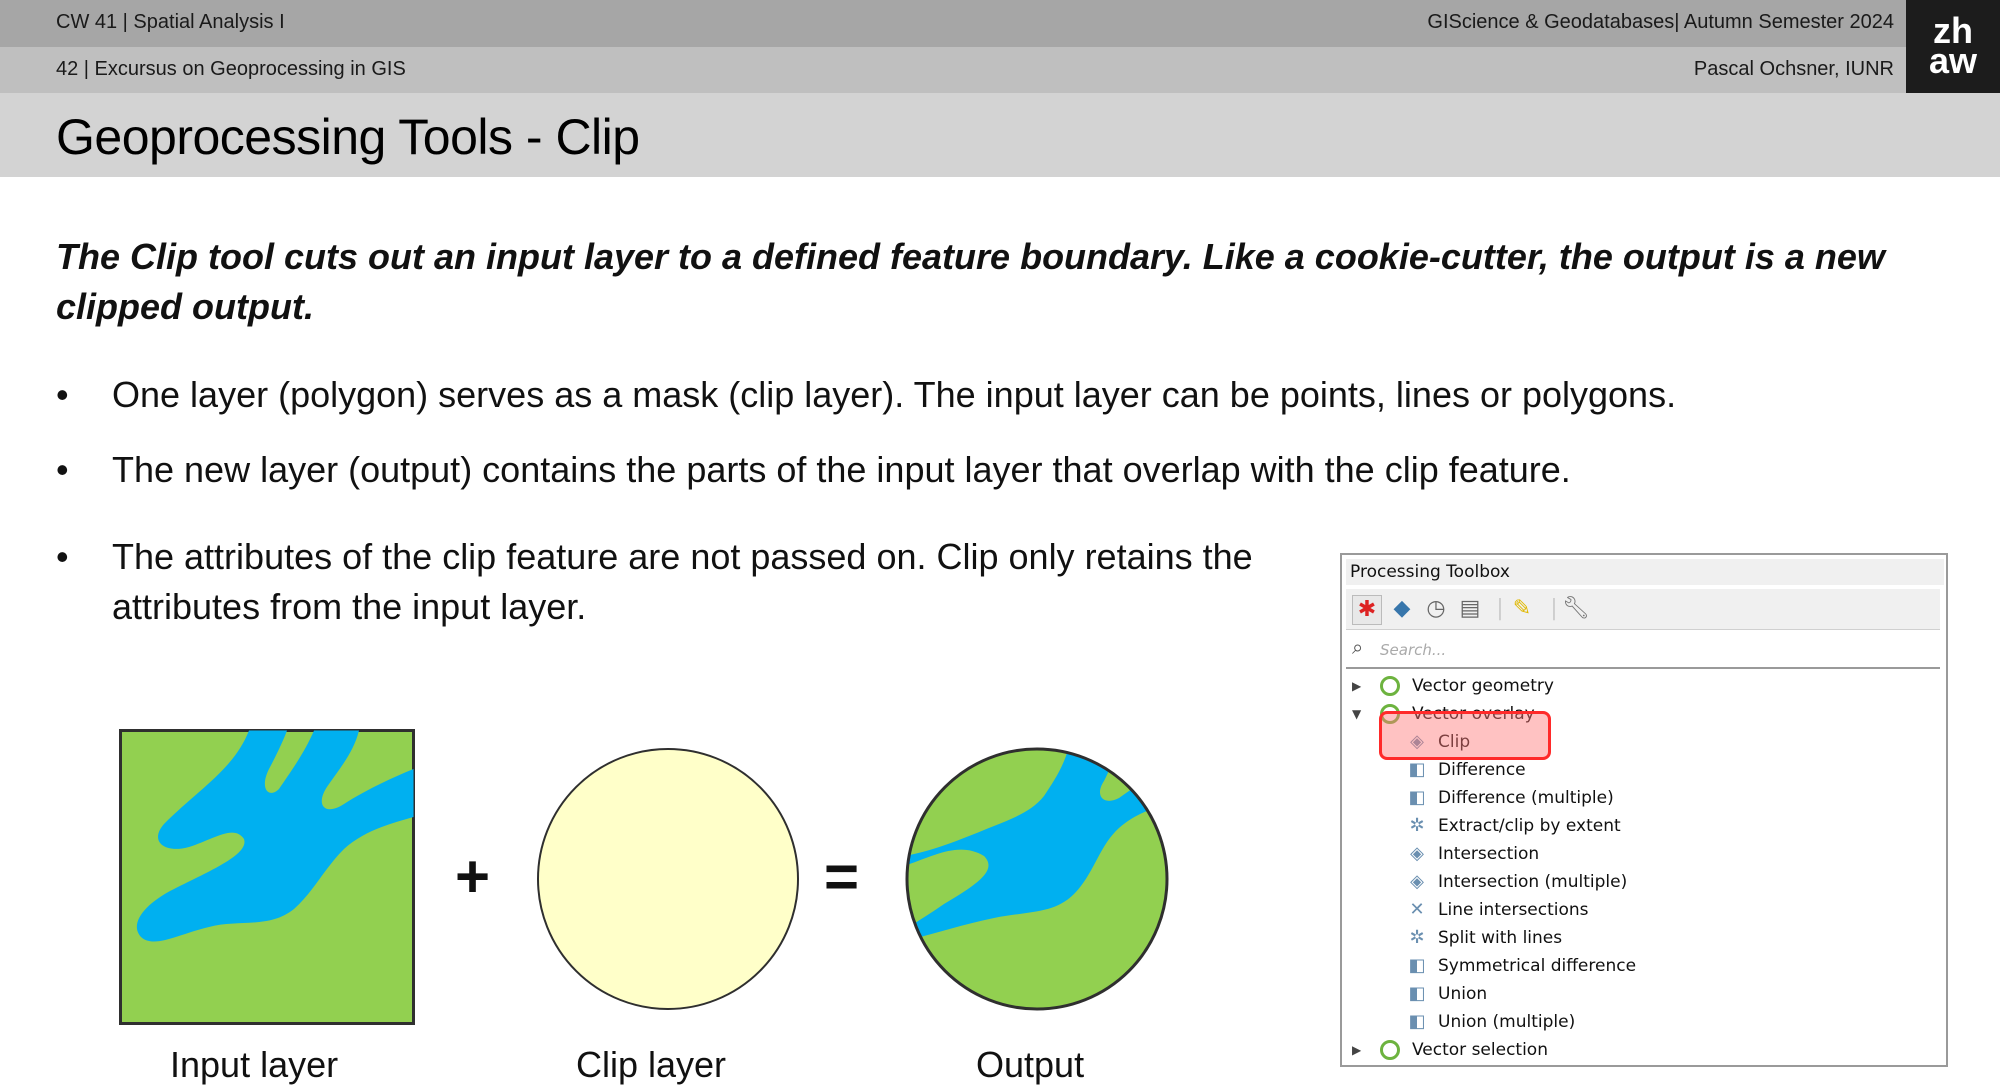 This screenshot has height=1086, width=2000. What do you see at coordinates (1576, 609) in the screenshot?
I see `options-wrench-icon: 🔧︎` at bounding box center [1576, 609].